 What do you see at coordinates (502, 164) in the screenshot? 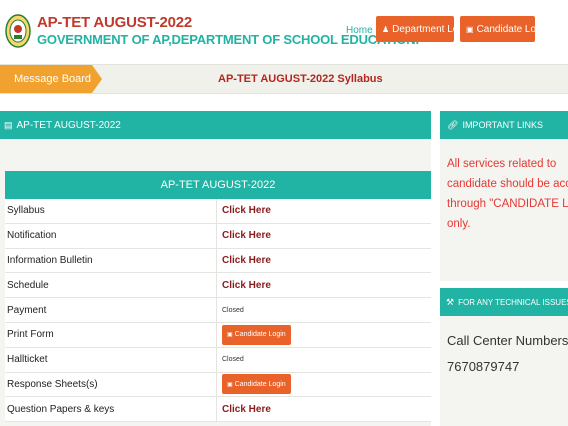
I see `notice-line: All services related to` at bounding box center [502, 164].